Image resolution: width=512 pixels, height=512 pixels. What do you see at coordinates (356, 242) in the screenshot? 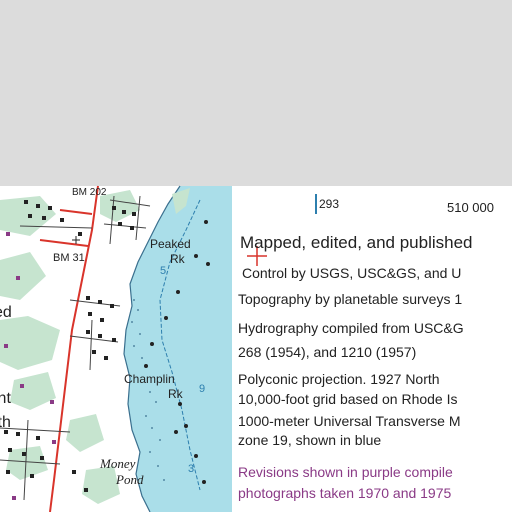
I see `credit-mapped: Mapped, edited, and published` at bounding box center [356, 242].